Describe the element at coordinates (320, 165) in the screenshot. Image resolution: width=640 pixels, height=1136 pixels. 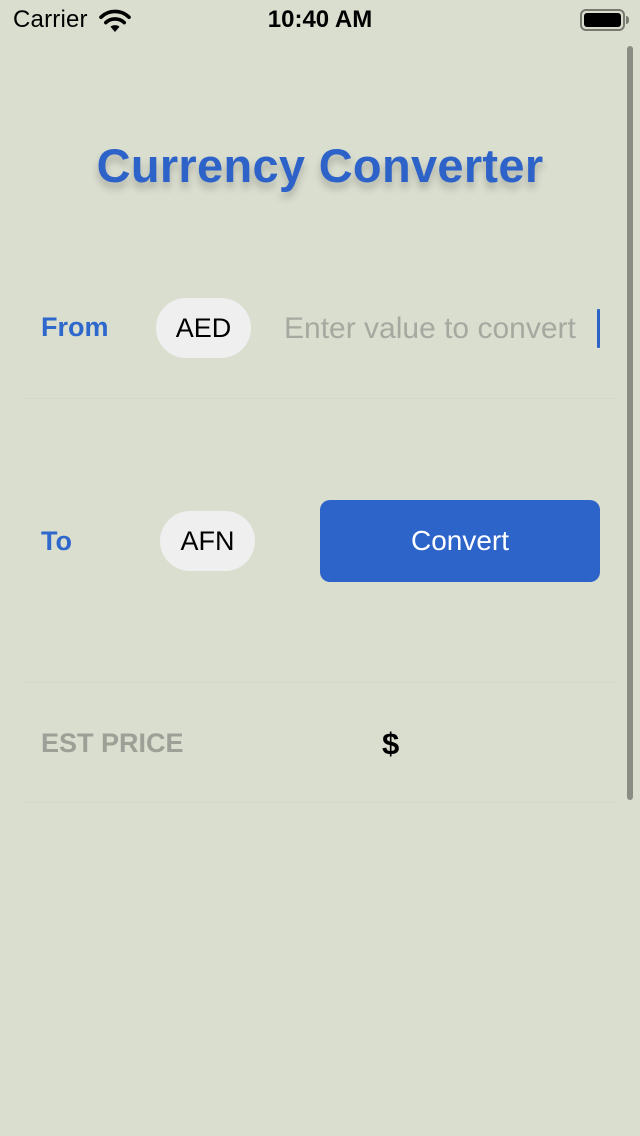
I see `page-title: Currency Converter` at that location.